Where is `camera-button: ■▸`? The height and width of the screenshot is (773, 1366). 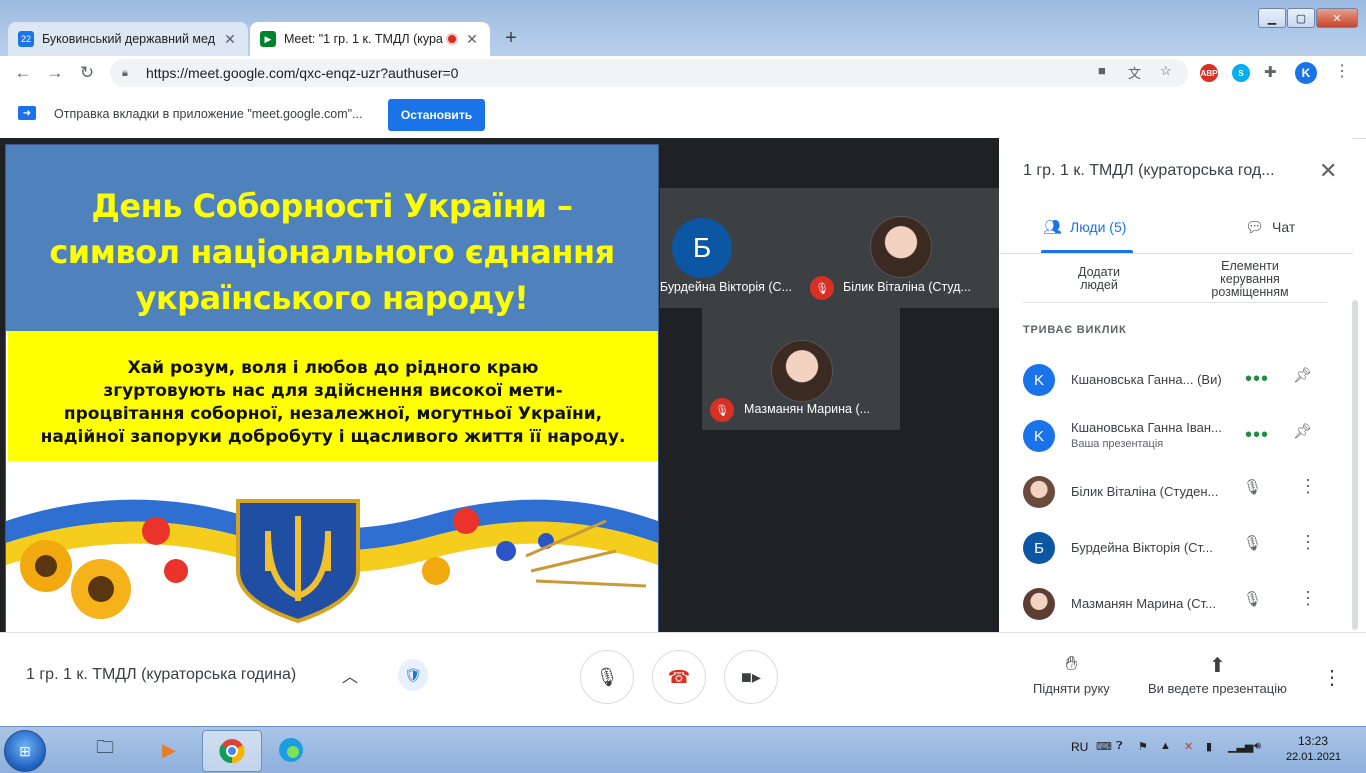 camera-button: ■▸ is located at coordinates (751, 677).